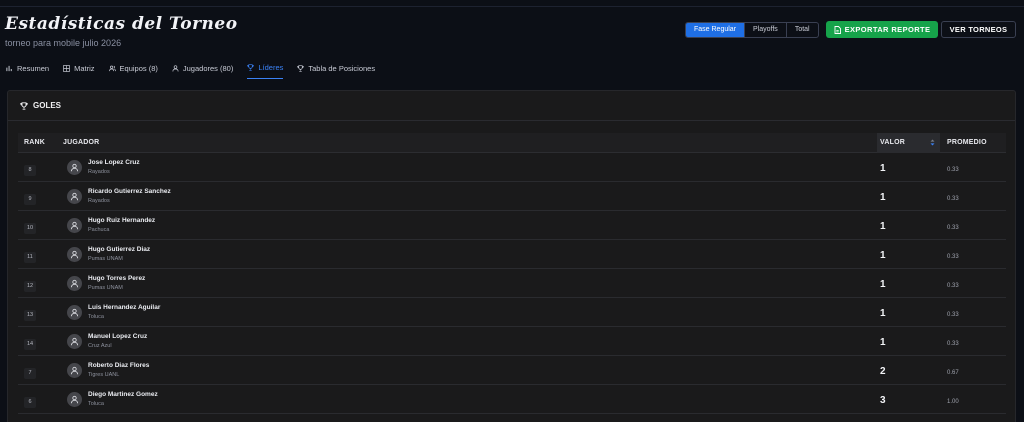 This screenshot has width=1024, height=422. I want to click on player-name: Diego Martinez Gomez, so click(123, 394).